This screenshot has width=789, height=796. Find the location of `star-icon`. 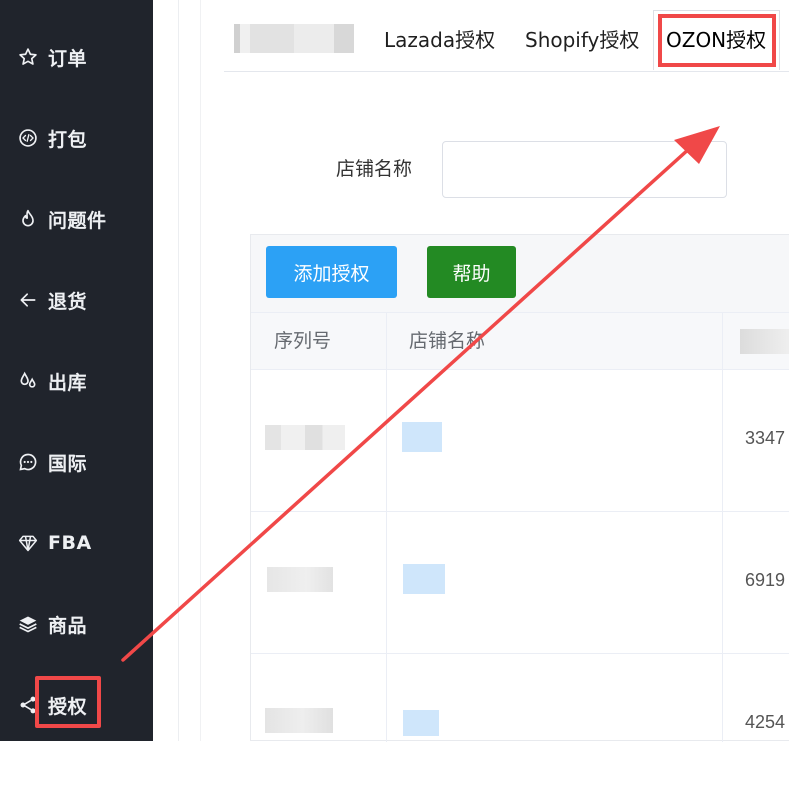

star-icon is located at coordinates (28, 57).